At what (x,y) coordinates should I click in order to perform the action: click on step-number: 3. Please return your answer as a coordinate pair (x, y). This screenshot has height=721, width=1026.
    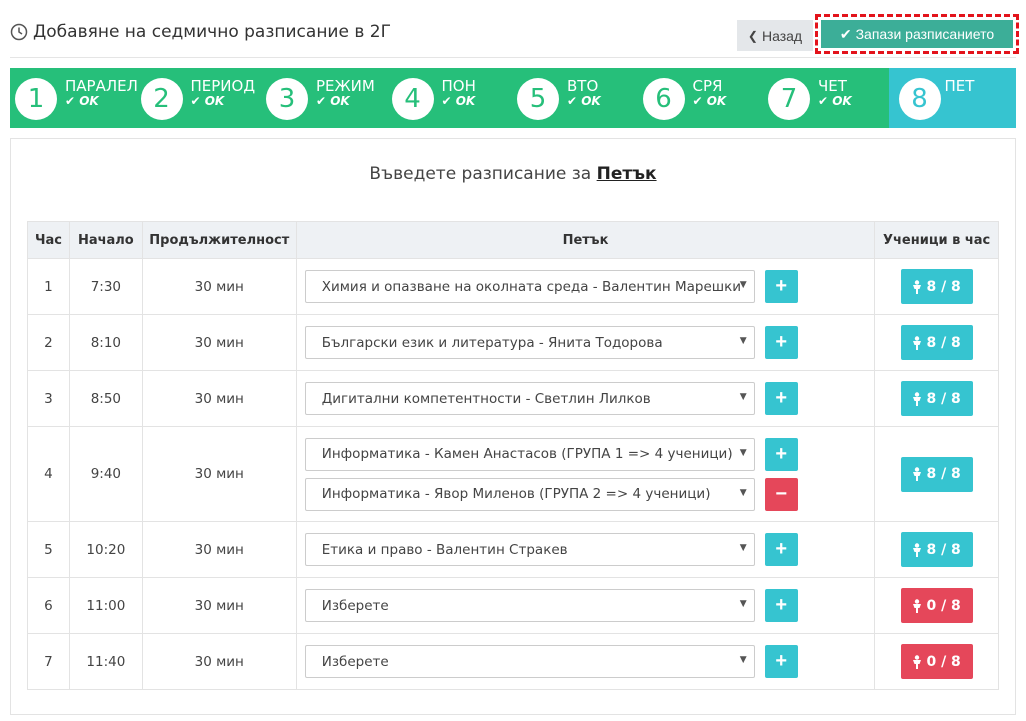
    Looking at the image, I should click on (287, 99).